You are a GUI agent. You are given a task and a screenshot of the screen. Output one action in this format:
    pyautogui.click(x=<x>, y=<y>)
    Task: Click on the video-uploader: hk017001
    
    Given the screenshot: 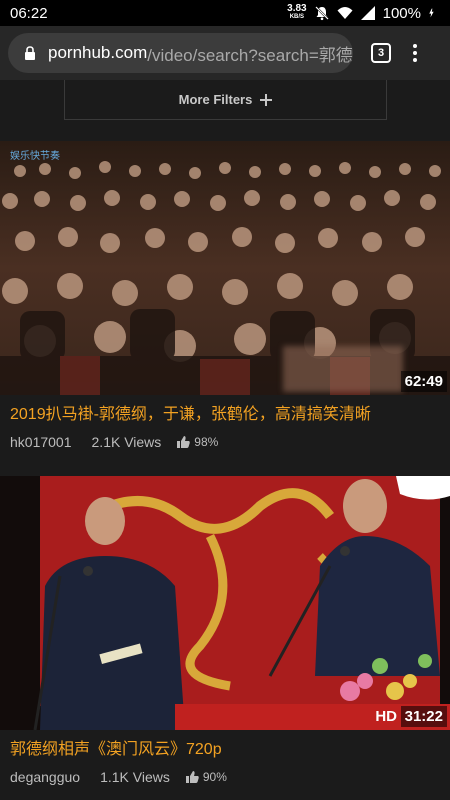 What is the action you would take?
    pyautogui.click(x=41, y=442)
    